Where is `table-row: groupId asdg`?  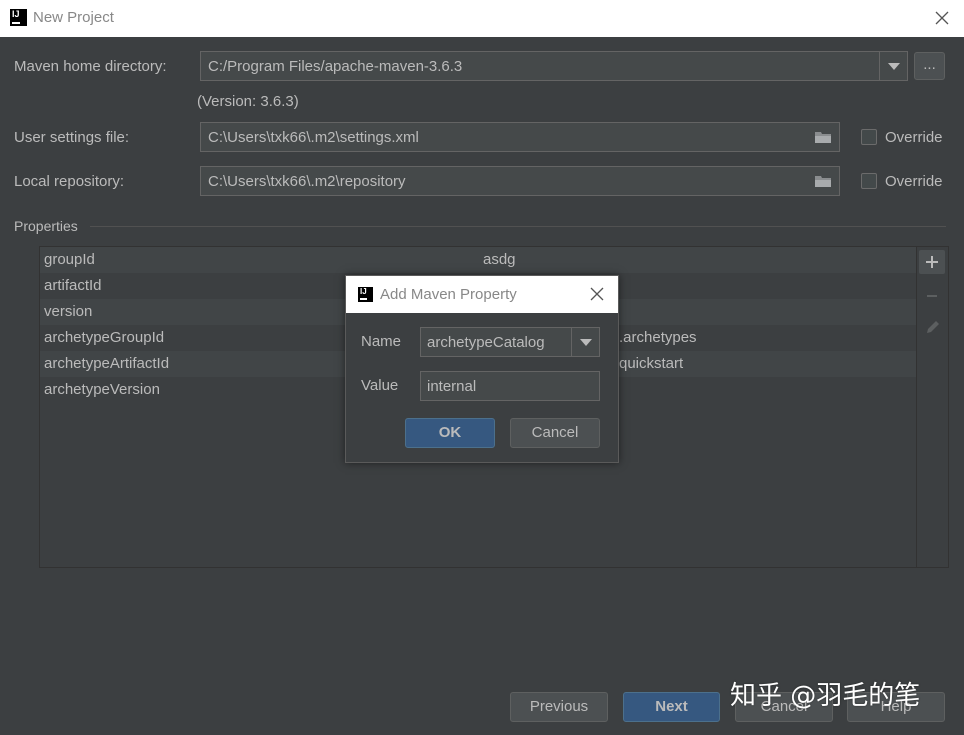 table-row: groupId asdg is located at coordinates (478, 260).